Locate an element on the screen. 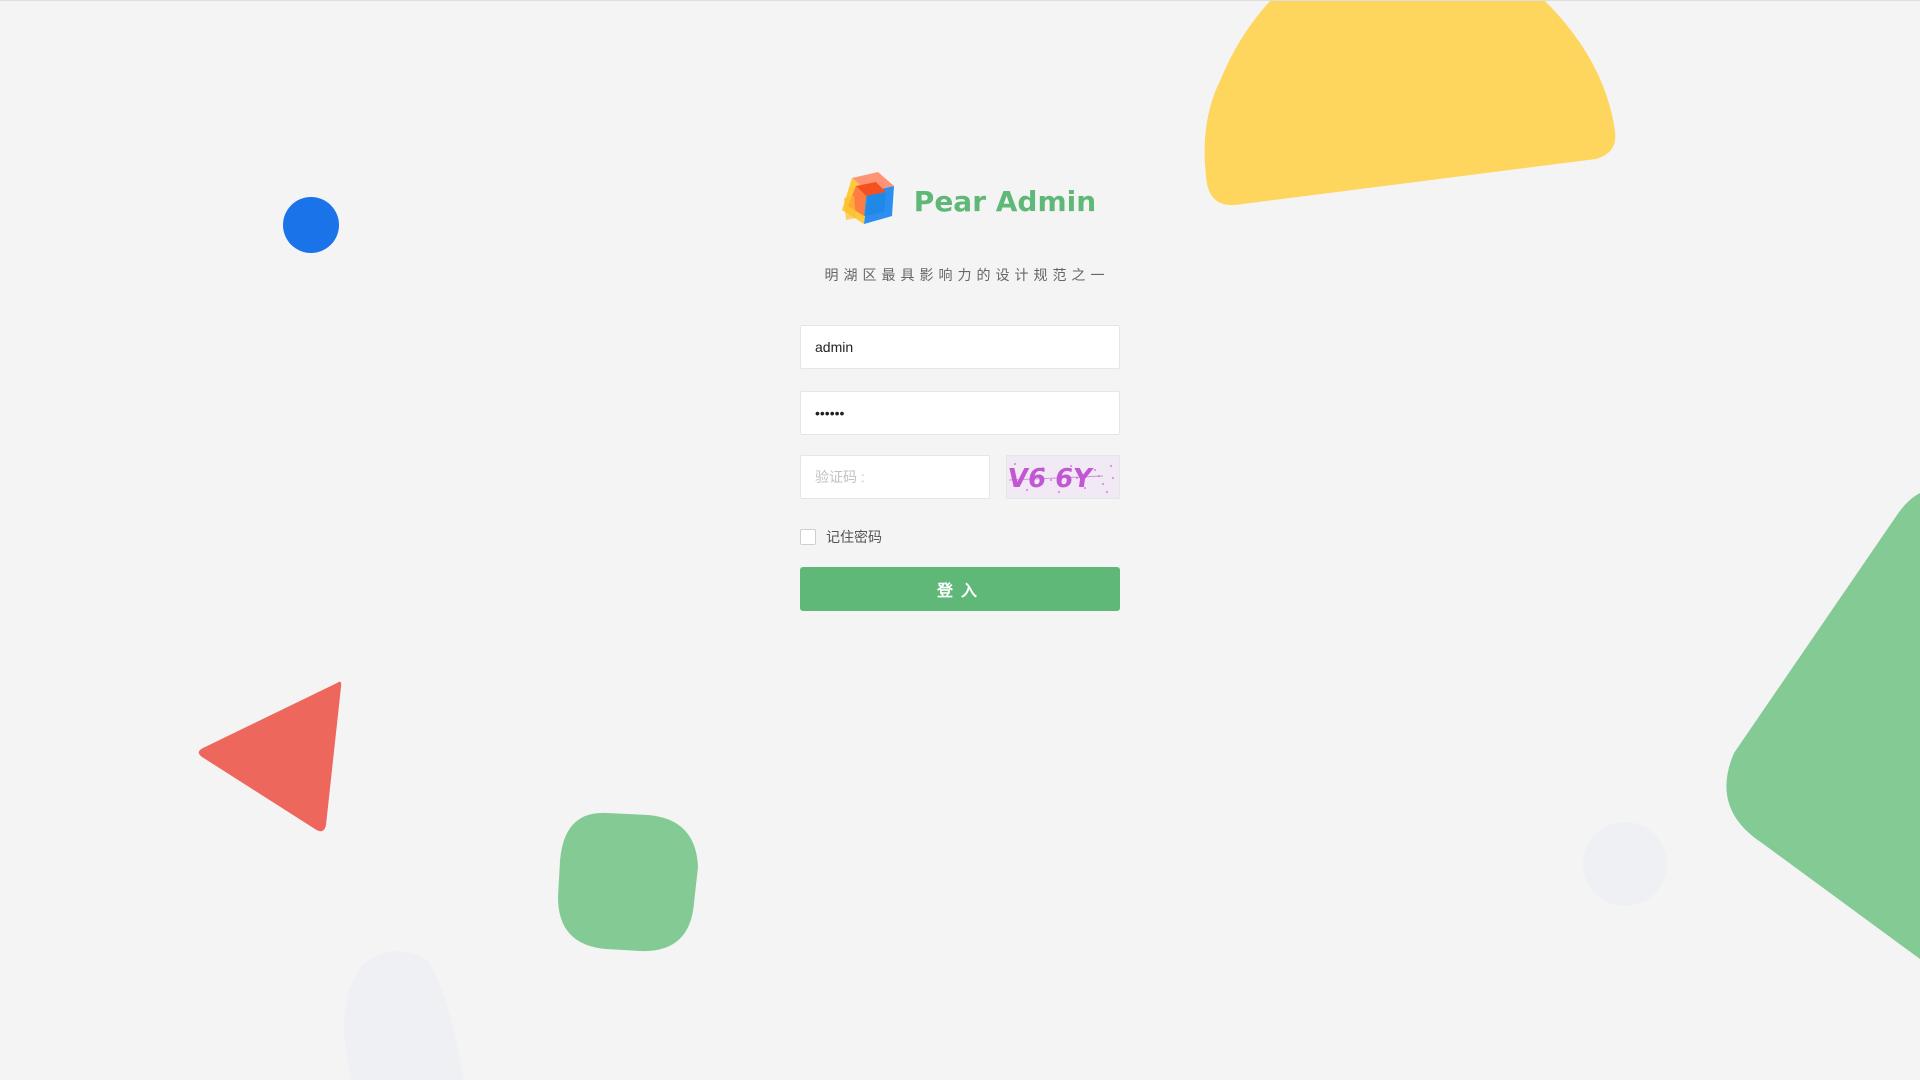 This screenshot has height=1080, width=1920. yellow-shape-decoration is located at coordinates (1410, 106).